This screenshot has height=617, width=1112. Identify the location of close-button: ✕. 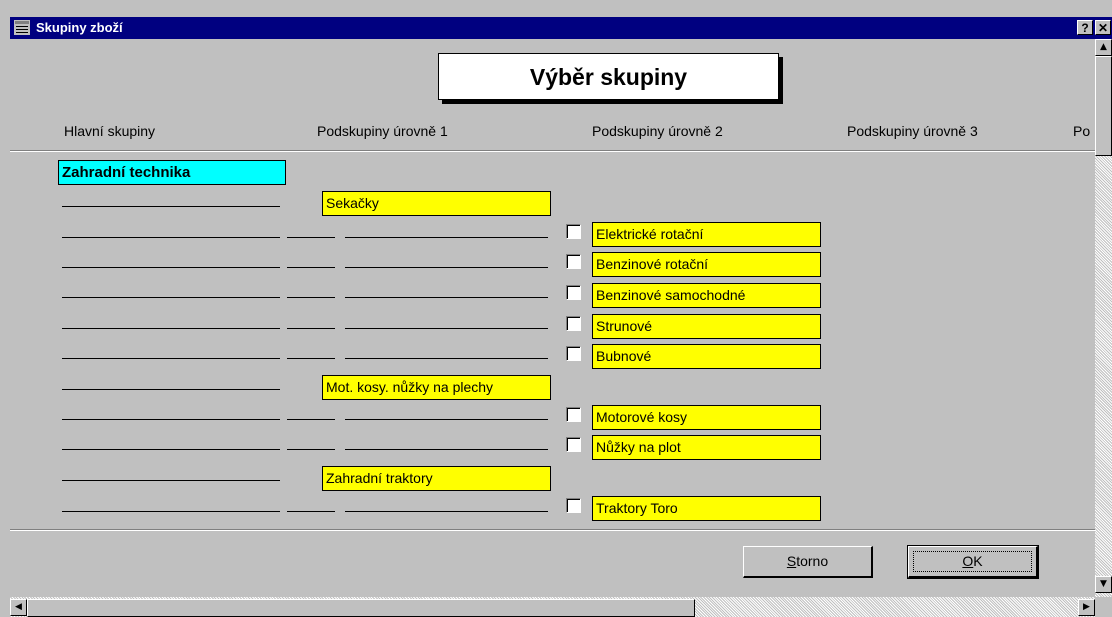
(1103, 27).